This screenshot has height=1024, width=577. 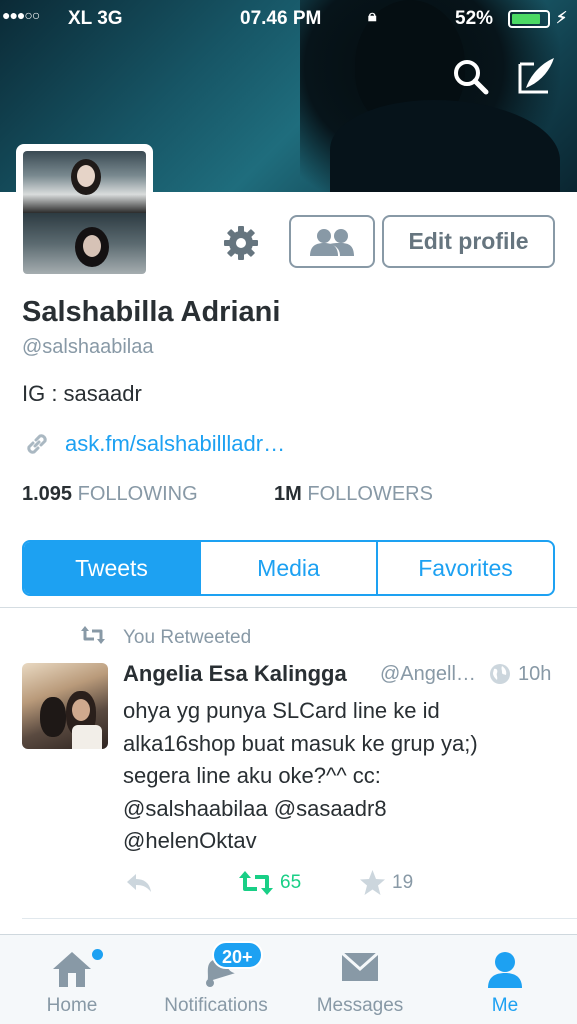 What do you see at coordinates (72, 1005) in the screenshot?
I see `tabbar-home-label: Home` at bounding box center [72, 1005].